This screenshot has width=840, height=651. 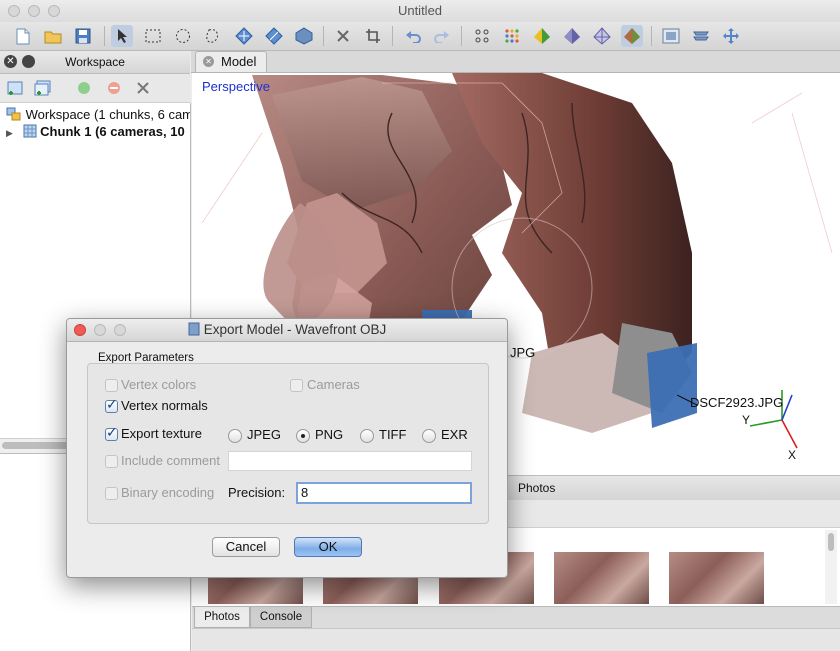 What do you see at coordinates (13, 114) in the screenshot?
I see `workspace-icon` at bounding box center [13, 114].